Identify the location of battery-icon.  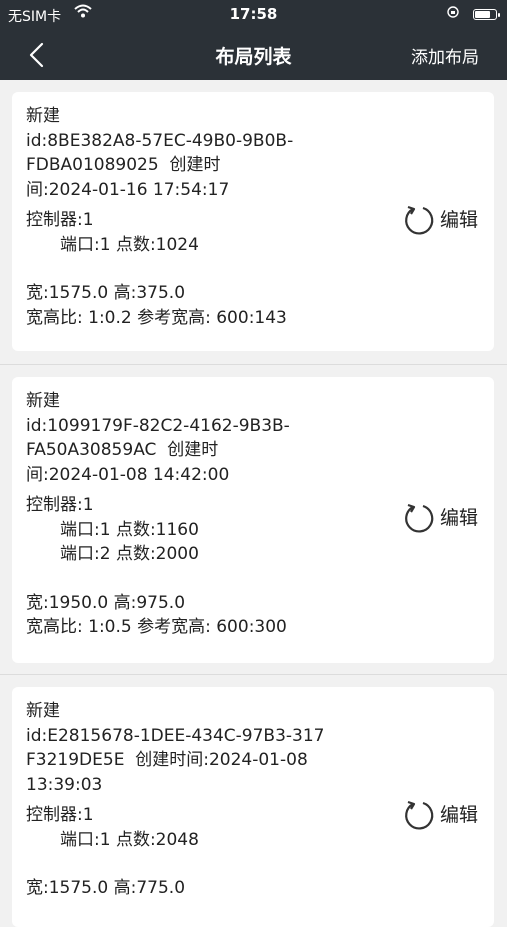
(486, 14).